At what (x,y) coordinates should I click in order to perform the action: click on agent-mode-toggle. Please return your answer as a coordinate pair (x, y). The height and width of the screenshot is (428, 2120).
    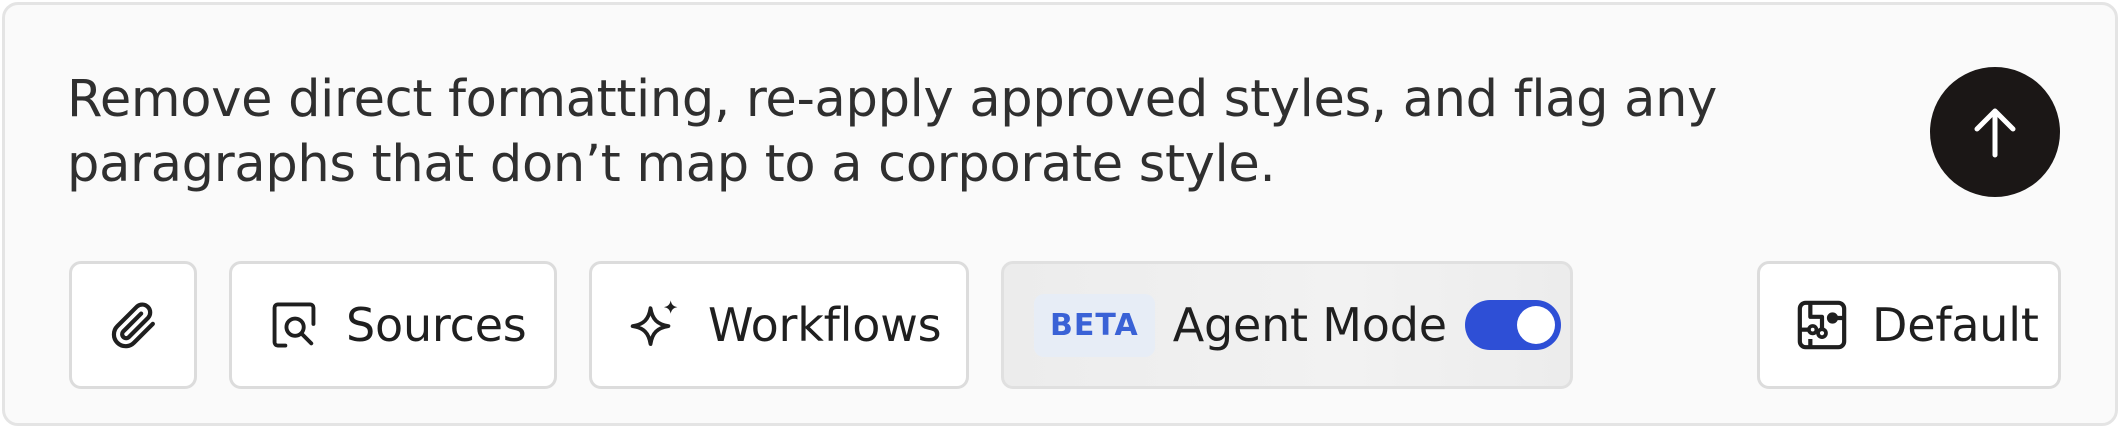
    Looking at the image, I should click on (1512, 325).